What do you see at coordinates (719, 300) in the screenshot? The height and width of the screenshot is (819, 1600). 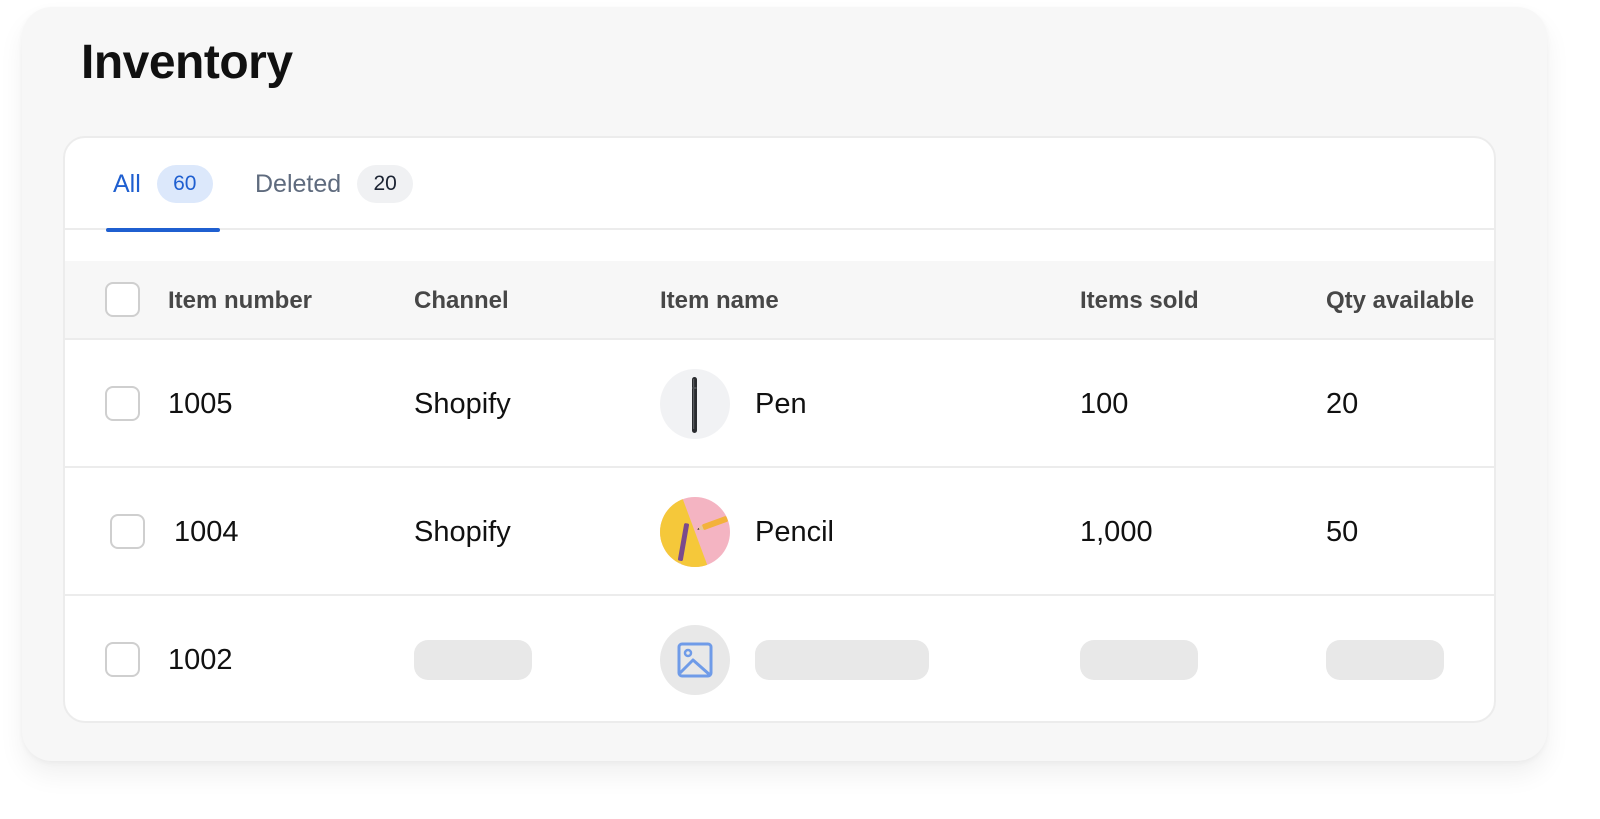 I see `column-header-item-name: Item name` at bounding box center [719, 300].